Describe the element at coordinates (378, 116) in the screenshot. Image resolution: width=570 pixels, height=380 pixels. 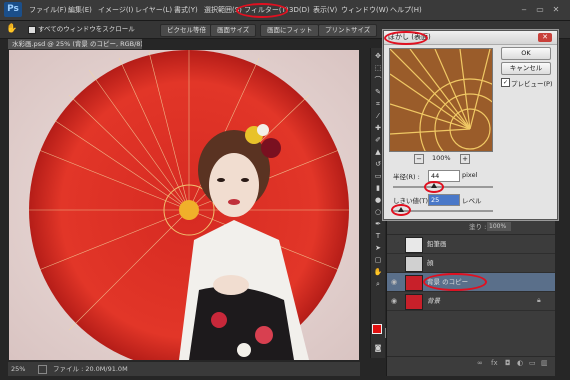
I see `eyedropper-tool-icon: ⁄` at that location.